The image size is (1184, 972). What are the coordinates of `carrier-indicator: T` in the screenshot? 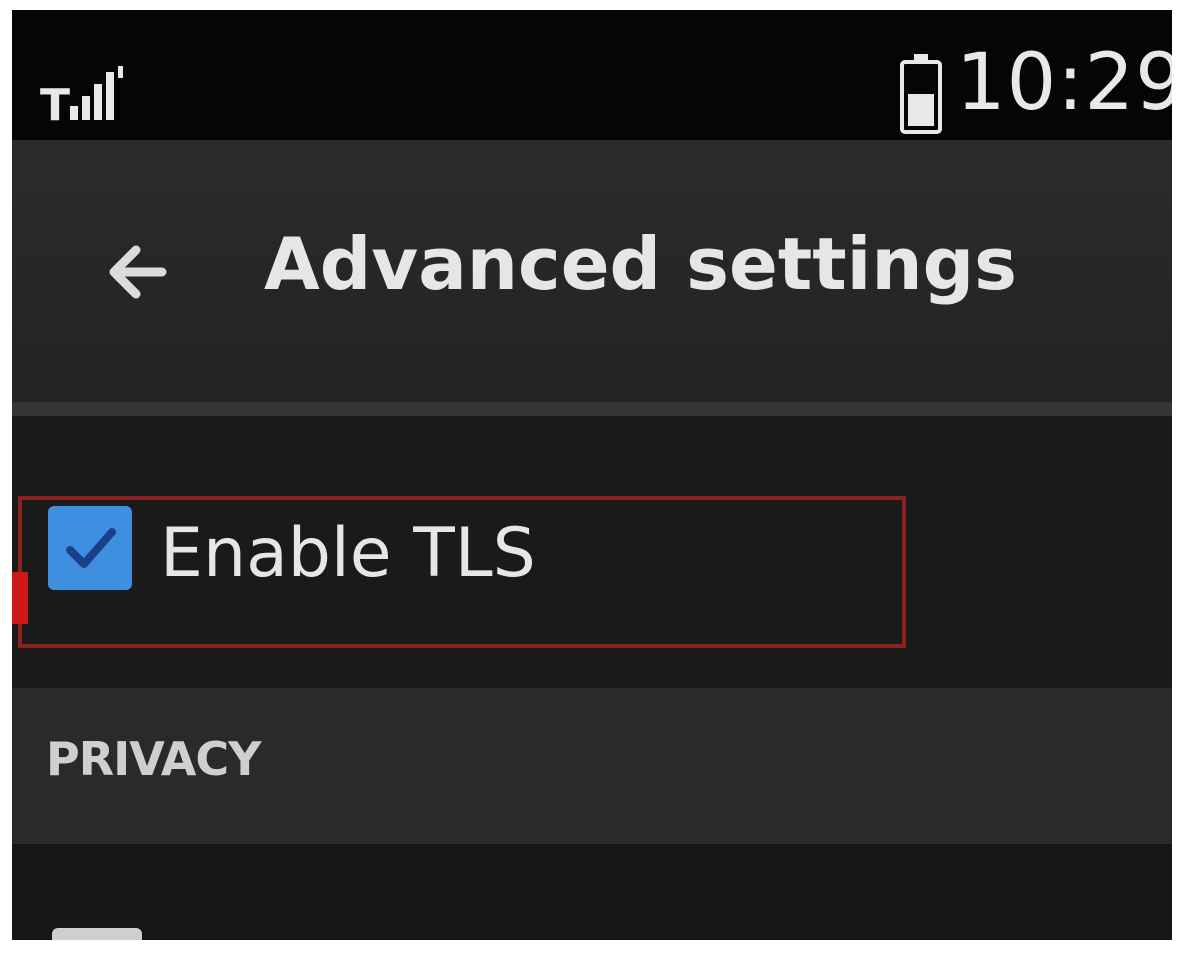 It's located at (55, 103).